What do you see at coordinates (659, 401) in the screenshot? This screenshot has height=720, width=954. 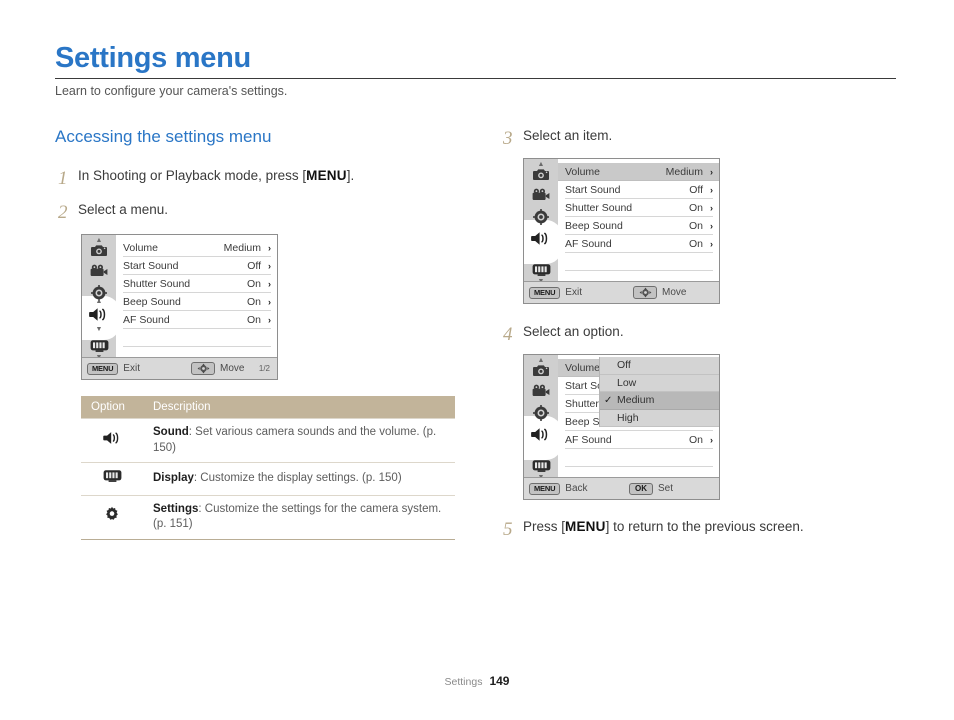 I see `dropdown-option: ✓ Medium` at bounding box center [659, 401].